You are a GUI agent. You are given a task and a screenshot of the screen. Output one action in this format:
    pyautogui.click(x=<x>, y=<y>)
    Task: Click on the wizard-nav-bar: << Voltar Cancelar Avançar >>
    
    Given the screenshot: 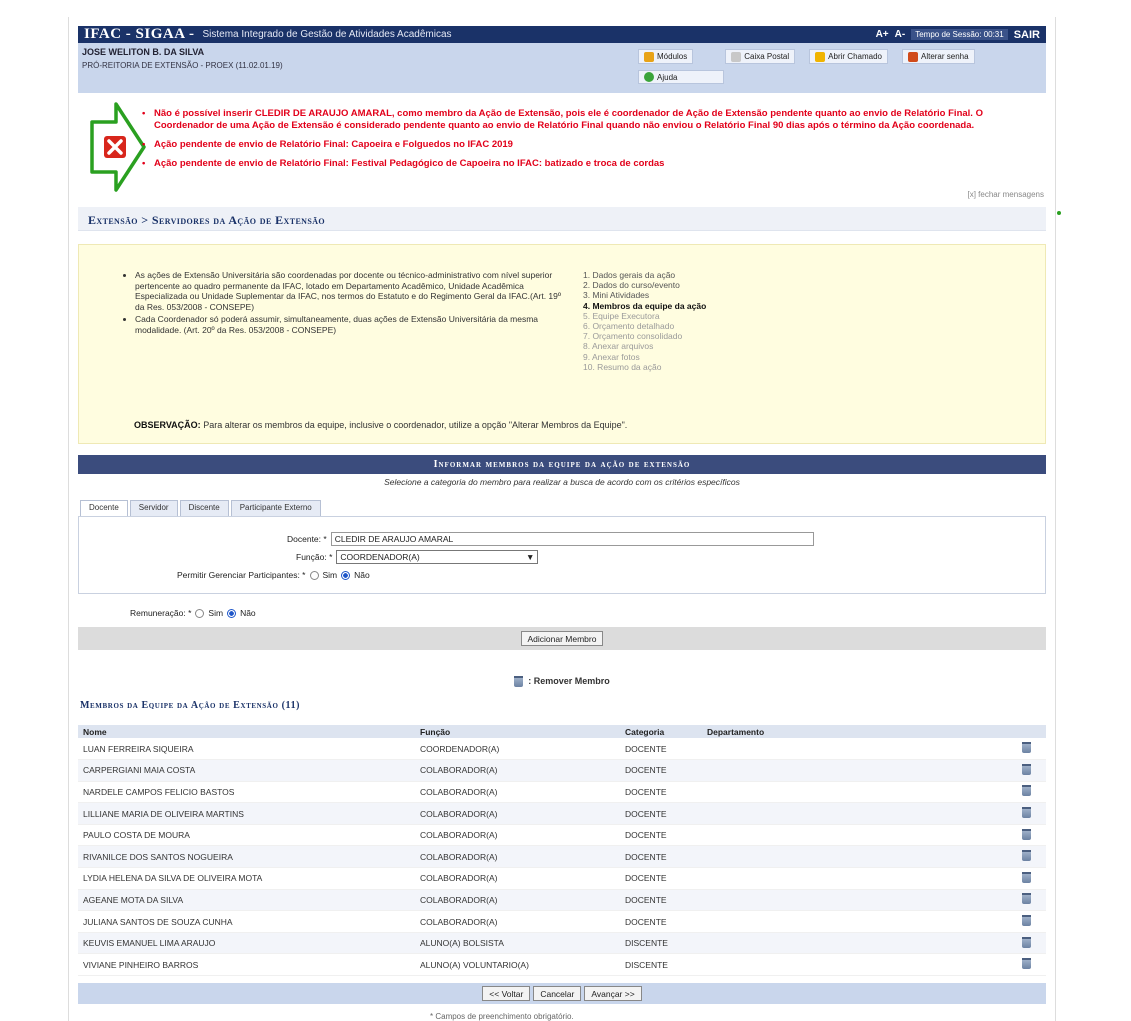 What is the action you would take?
    pyautogui.click(x=562, y=993)
    